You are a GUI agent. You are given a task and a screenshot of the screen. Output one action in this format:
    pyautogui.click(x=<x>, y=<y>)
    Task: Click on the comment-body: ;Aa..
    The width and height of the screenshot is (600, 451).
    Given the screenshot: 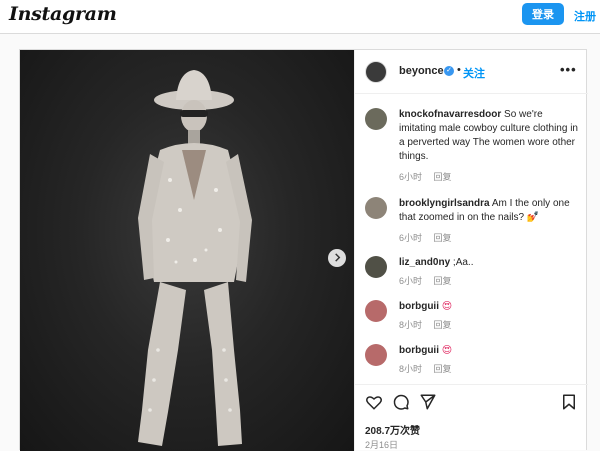 What is the action you would take?
    pyautogui.click(x=463, y=262)
    